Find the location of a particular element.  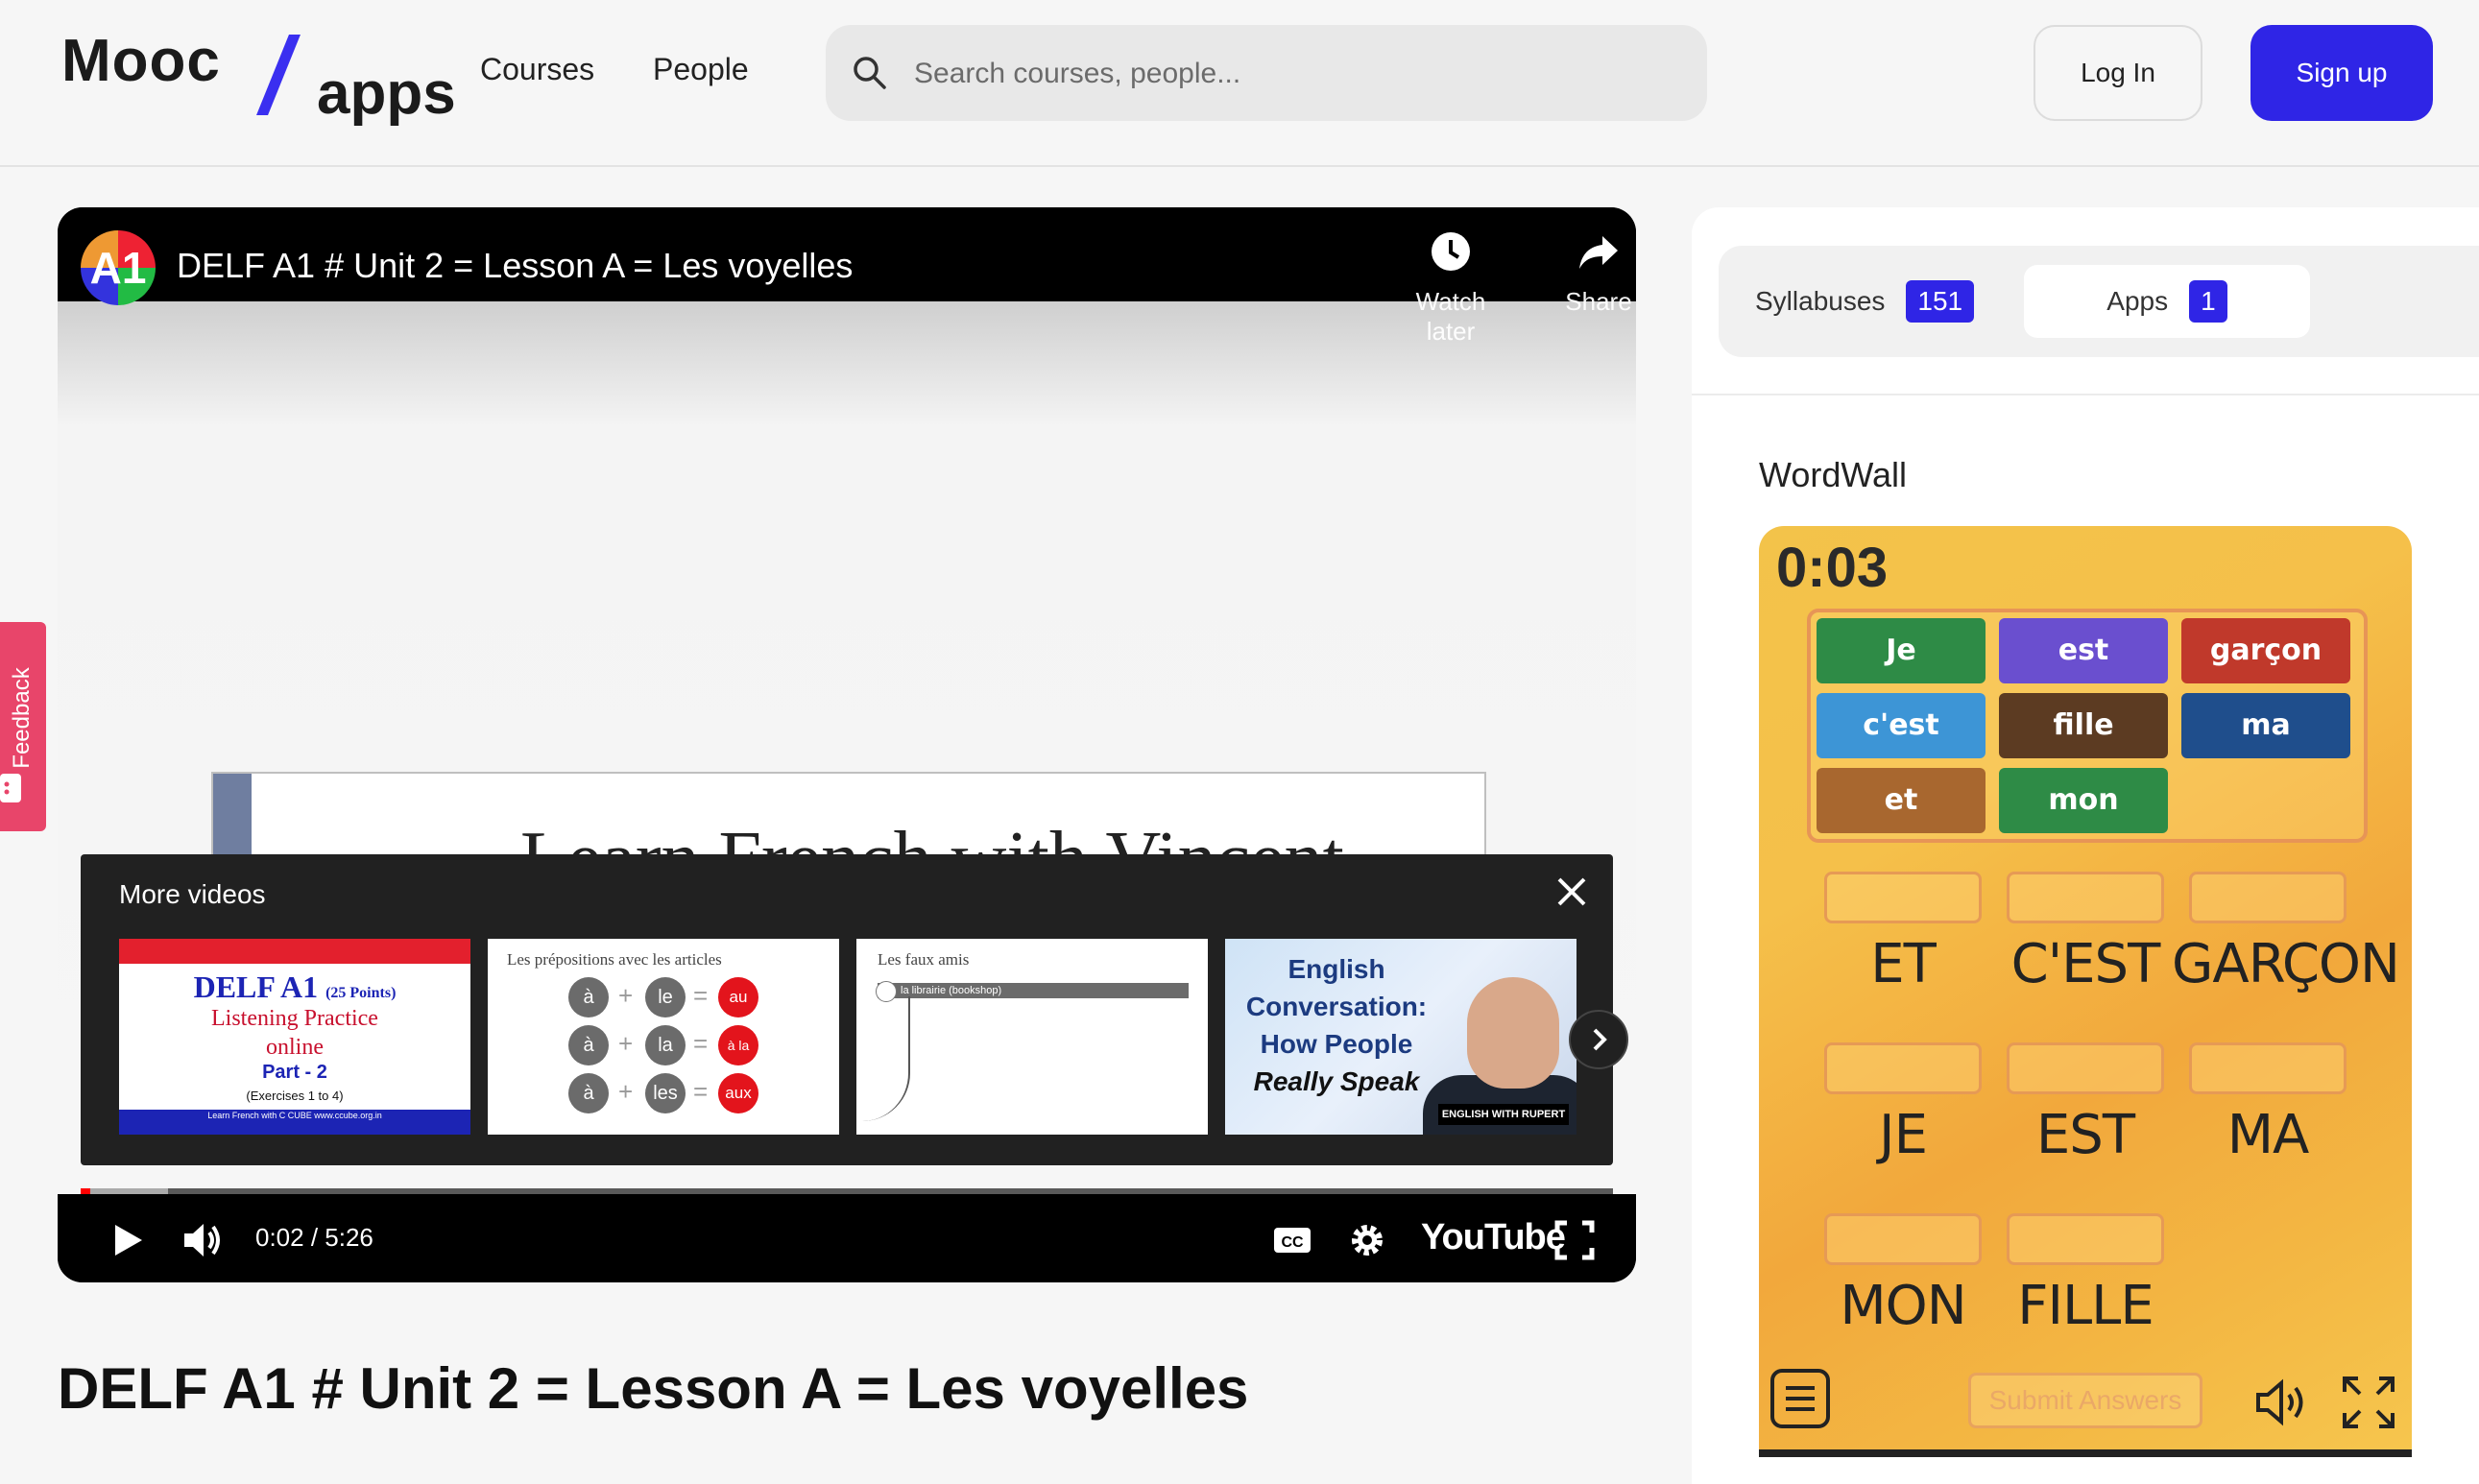

thumb-strip: la librairie (bookshop) is located at coordinates (1033, 990).